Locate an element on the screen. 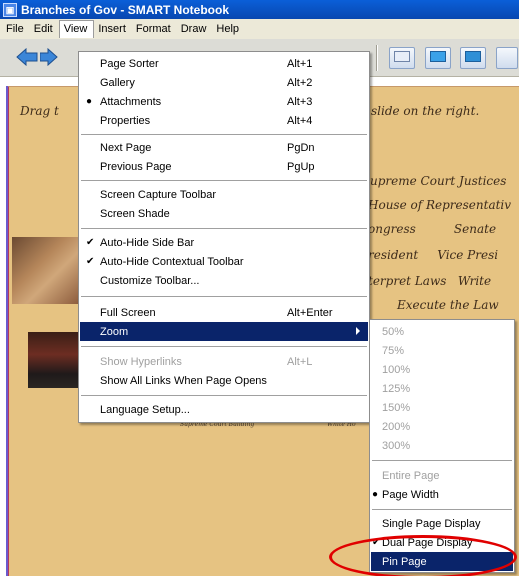  menu-file: File is located at coordinates (16, 29).